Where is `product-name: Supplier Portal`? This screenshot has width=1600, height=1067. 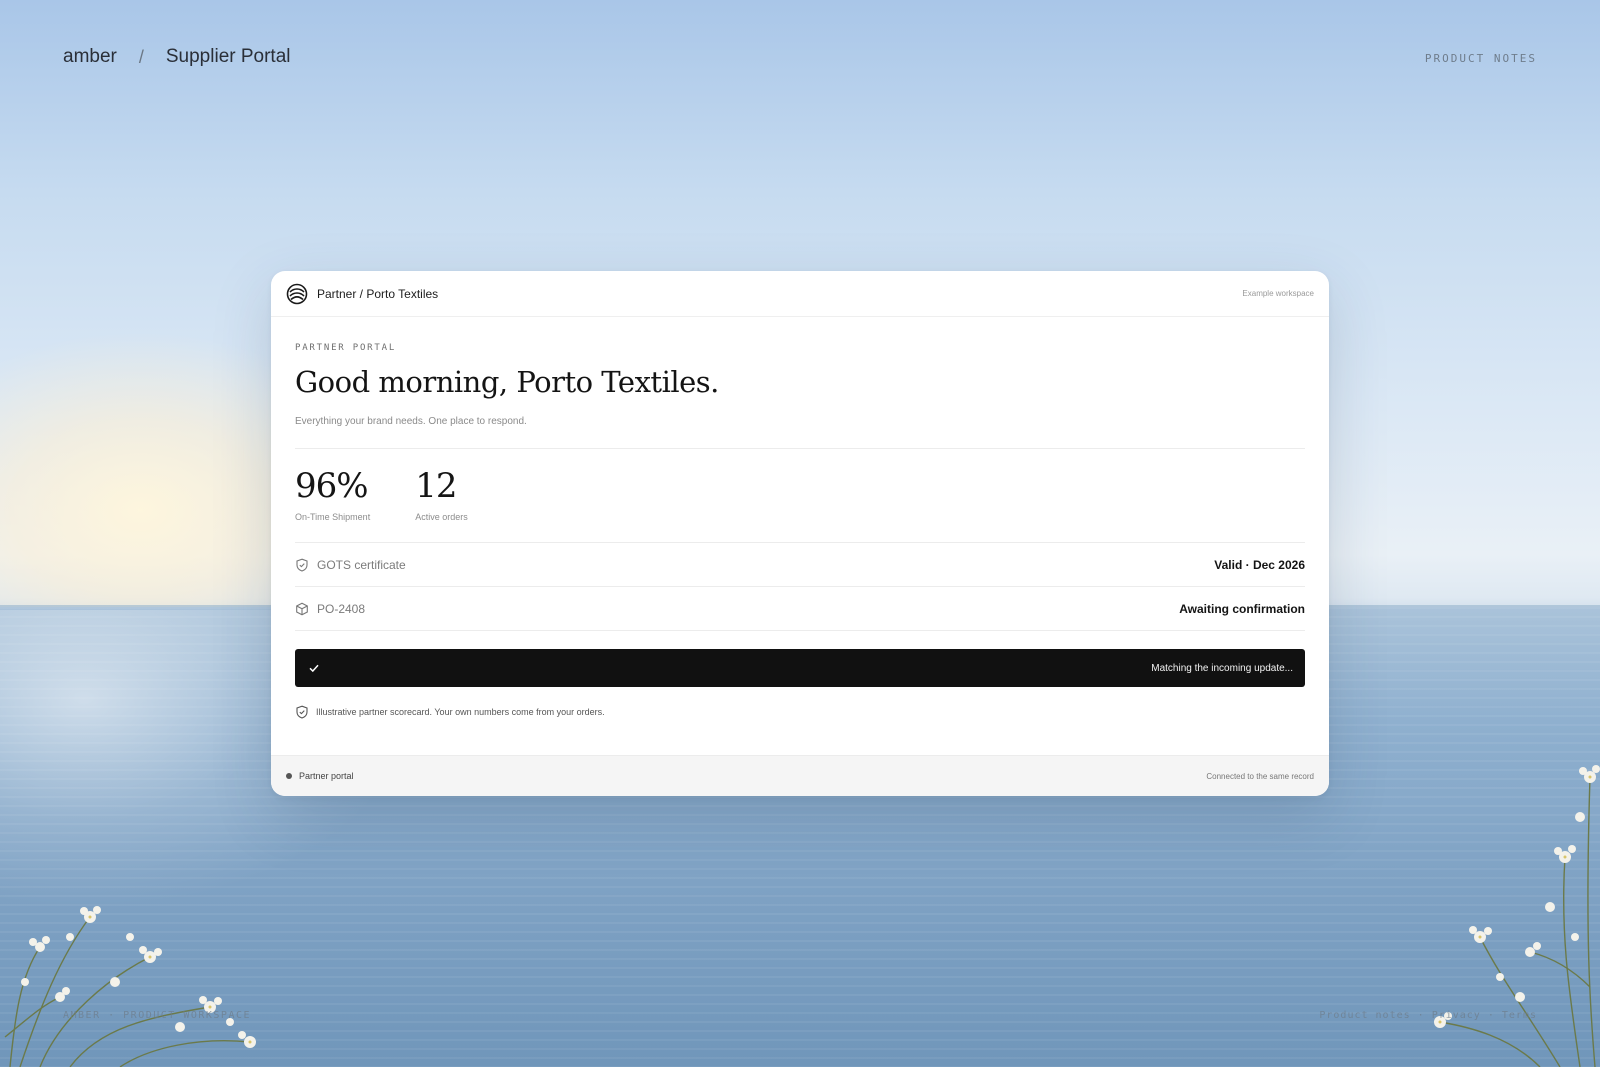 product-name: Supplier Portal is located at coordinates (228, 57).